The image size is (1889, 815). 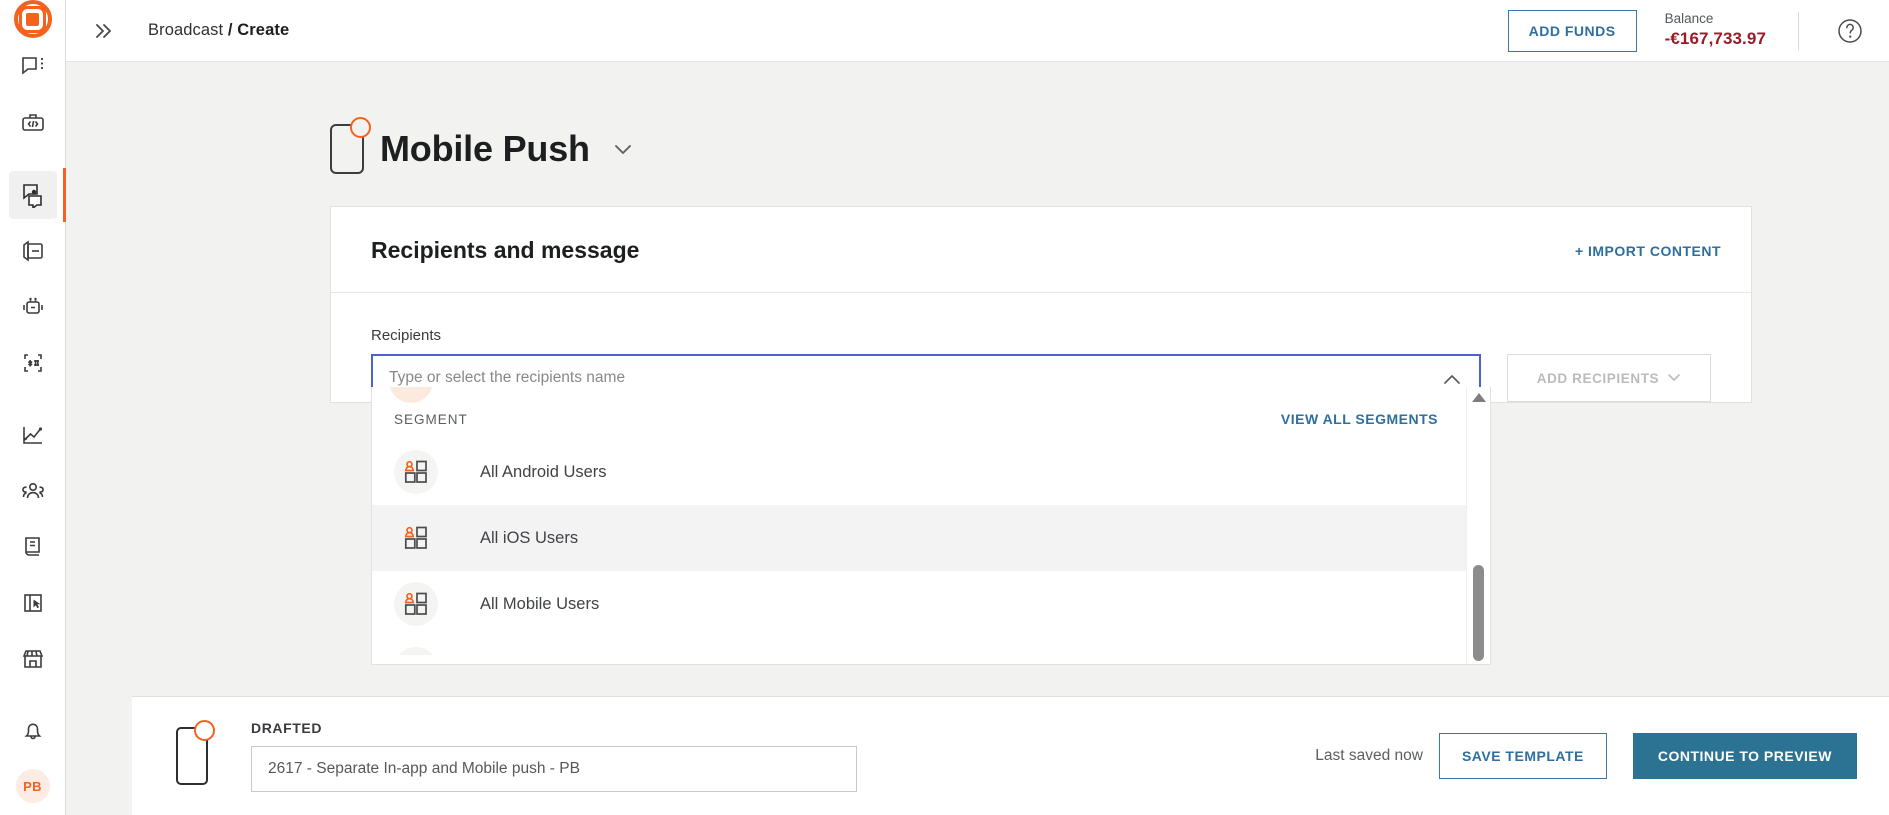 I want to click on breadcrumb: Broadcast / Create, so click(x=218, y=30).